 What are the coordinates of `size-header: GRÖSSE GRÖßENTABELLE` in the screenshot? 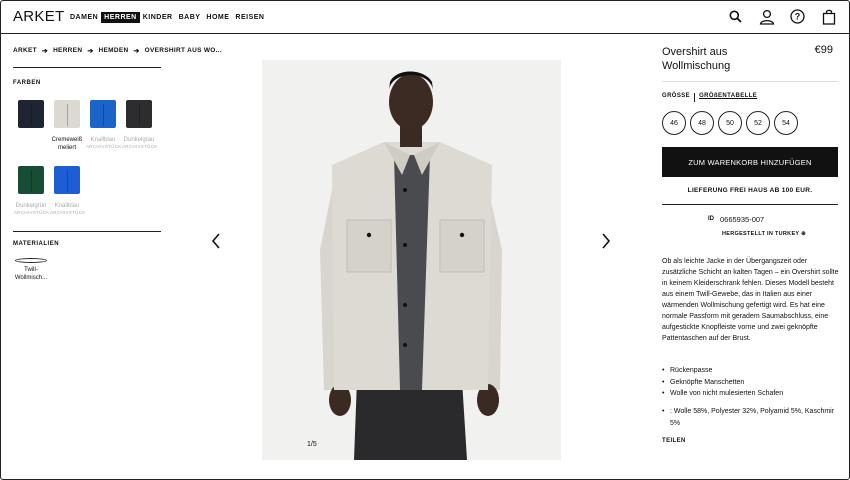 It's located at (709, 97).